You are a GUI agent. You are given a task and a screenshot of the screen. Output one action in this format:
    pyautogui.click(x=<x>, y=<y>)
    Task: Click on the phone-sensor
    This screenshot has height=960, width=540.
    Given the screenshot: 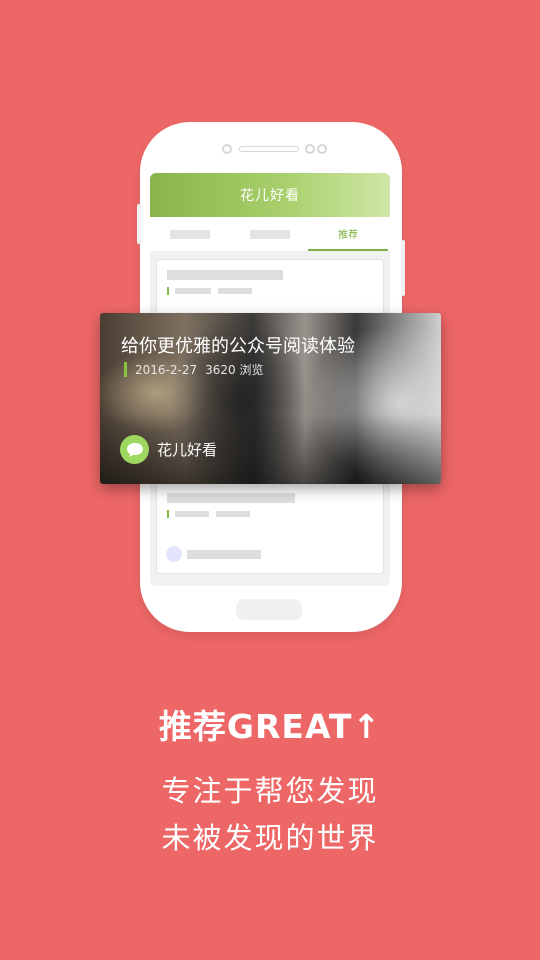 What is the action you would take?
    pyautogui.click(x=227, y=149)
    